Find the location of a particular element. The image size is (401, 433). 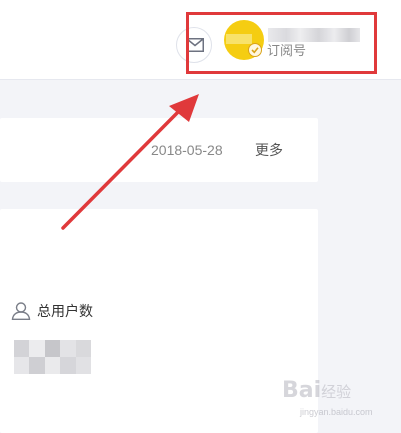

annotation-arrow is located at coordinates (130, 162).